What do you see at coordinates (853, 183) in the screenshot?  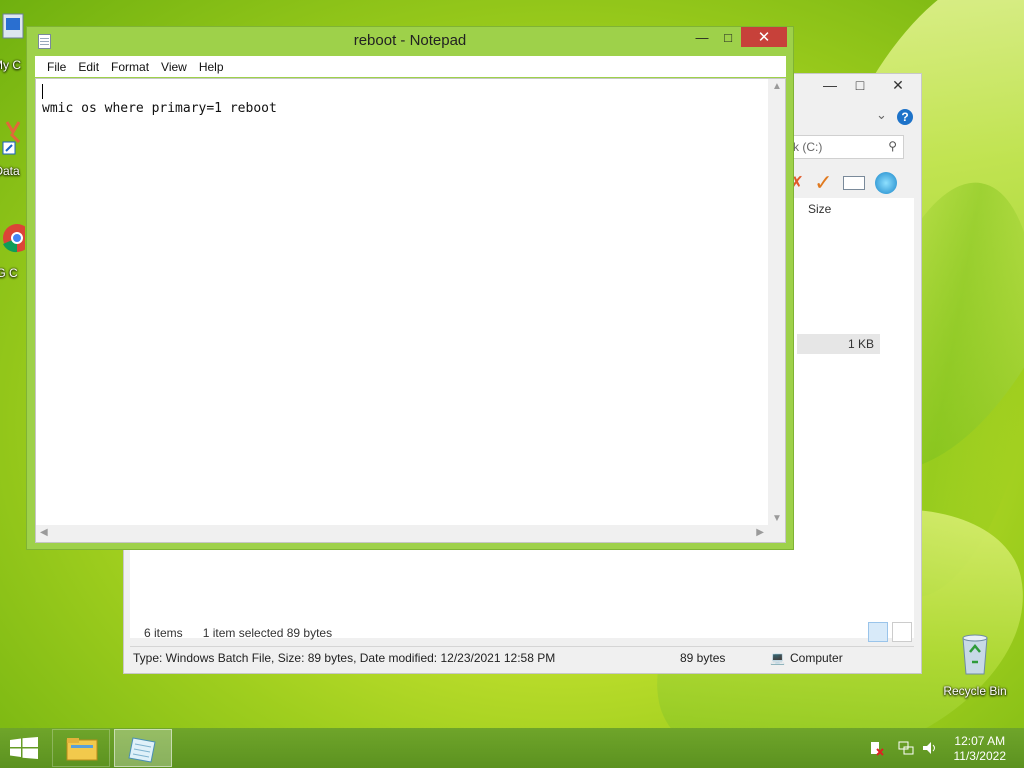 I see `rename-icon` at bounding box center [853, 183].